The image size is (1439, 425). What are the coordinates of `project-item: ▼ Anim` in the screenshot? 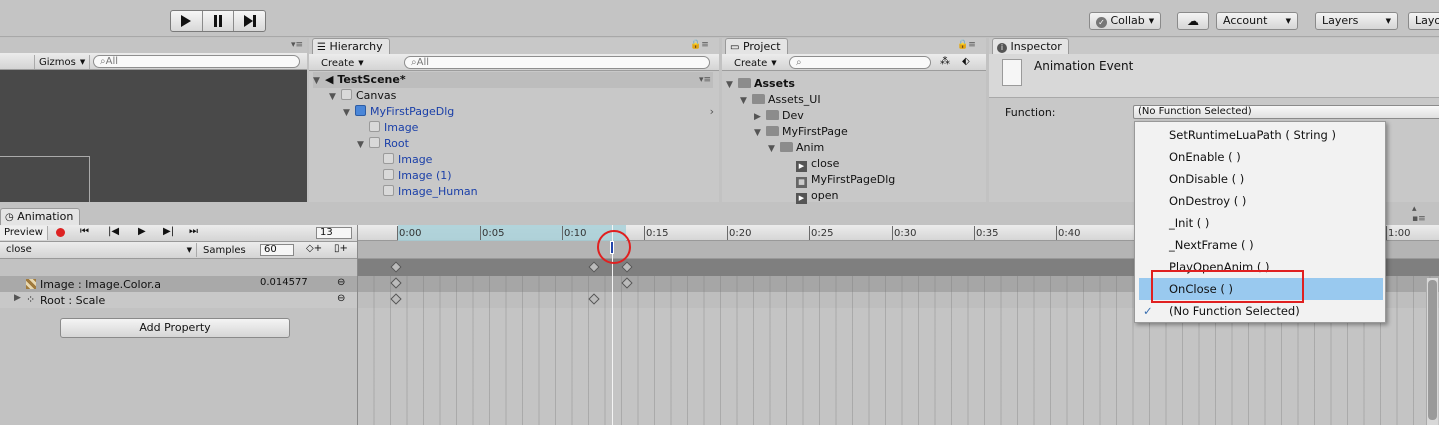 It's located at (796, 148).